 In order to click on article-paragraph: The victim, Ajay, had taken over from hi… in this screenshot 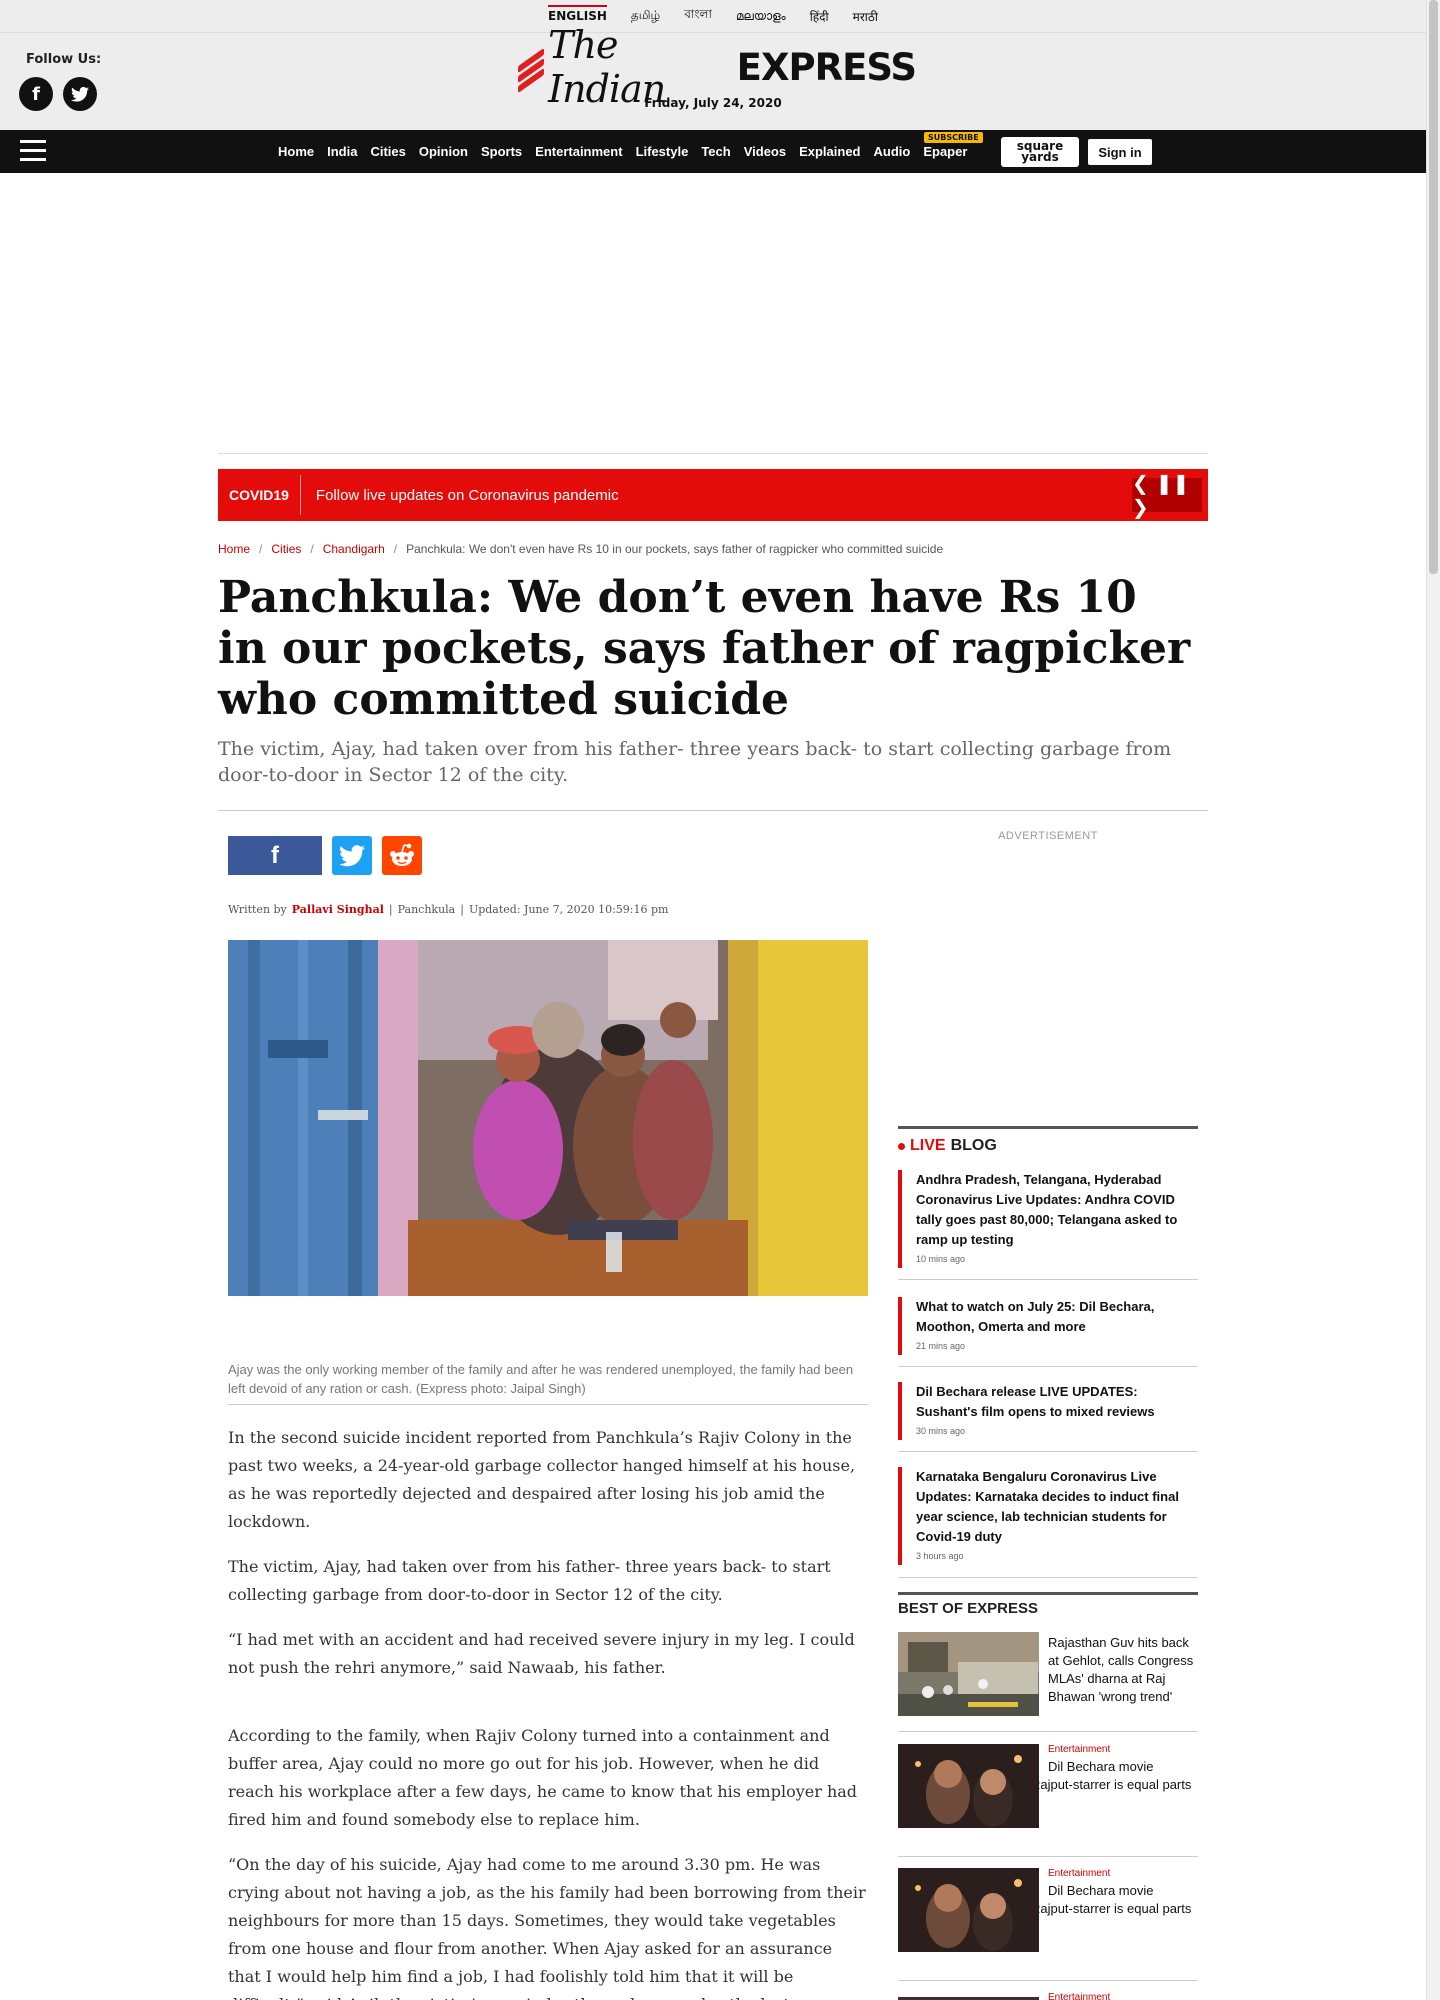, I will do `click(529, 1580)`.